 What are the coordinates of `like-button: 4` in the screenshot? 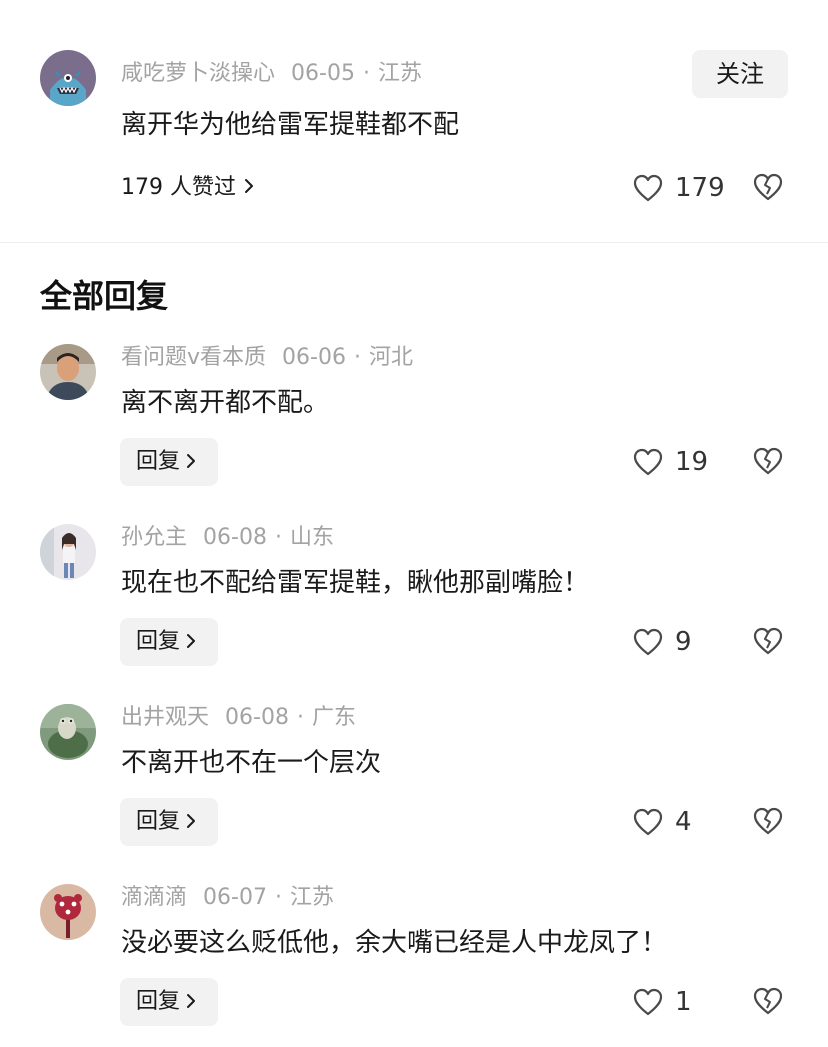 It's located at (662, 822).